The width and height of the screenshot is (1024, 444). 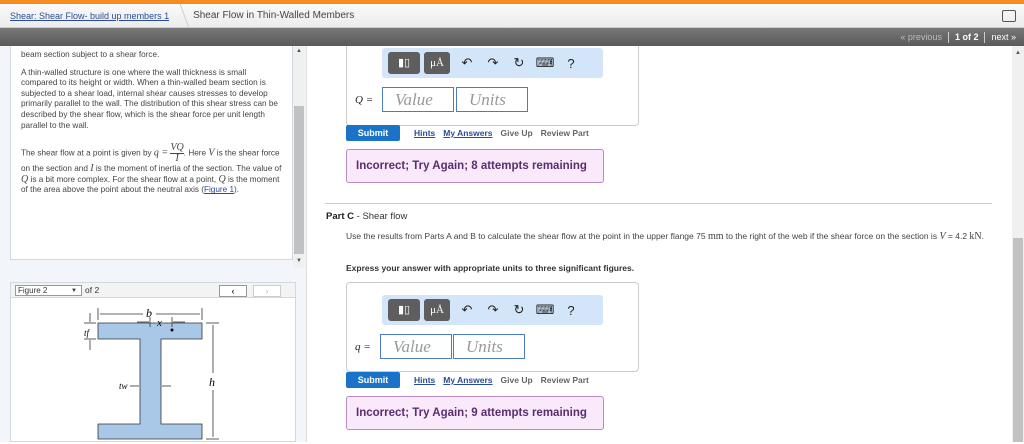 What do you see at coordinates (87, 333) in the screenshot?
I see `label-tf: tf` at bounding box center [87, 333].